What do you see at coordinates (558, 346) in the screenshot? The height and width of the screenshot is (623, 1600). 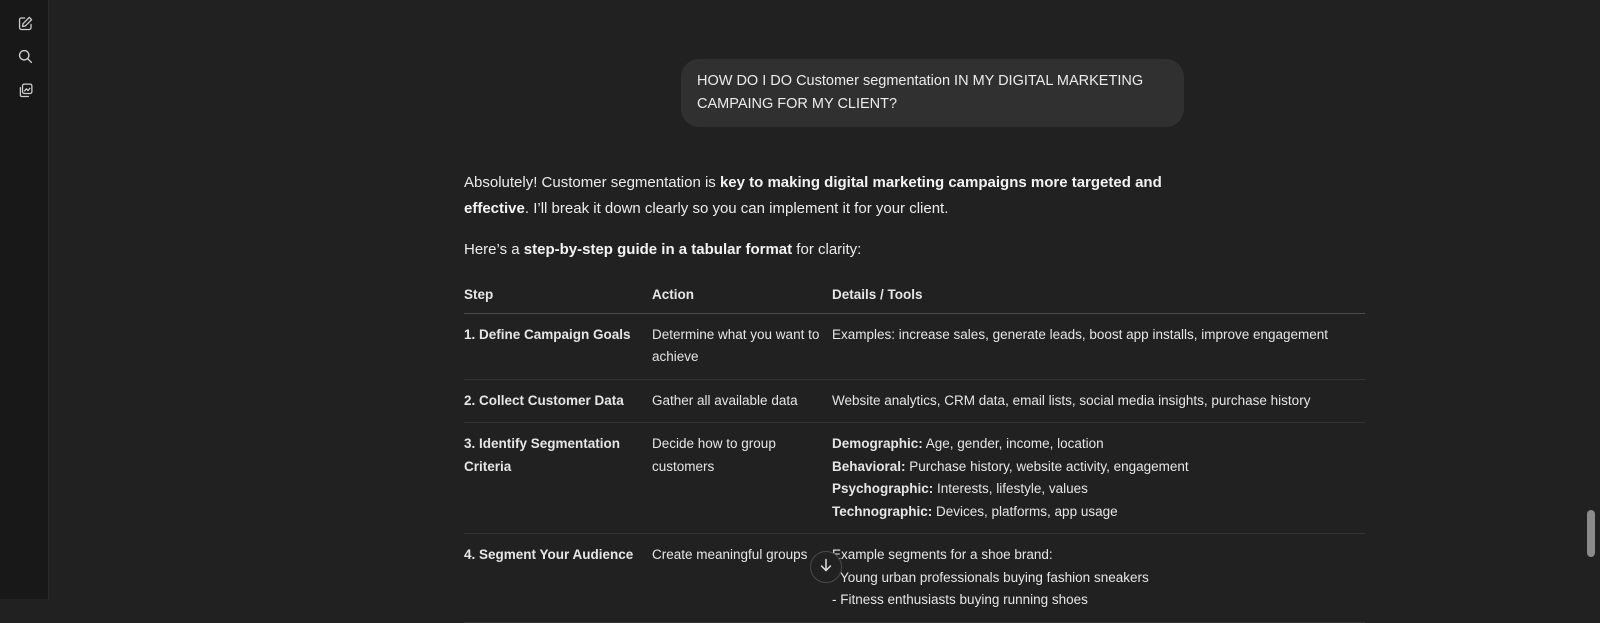 I see `step-cell: 1. Define Campaign Goals` at bounding box center [558, 346].